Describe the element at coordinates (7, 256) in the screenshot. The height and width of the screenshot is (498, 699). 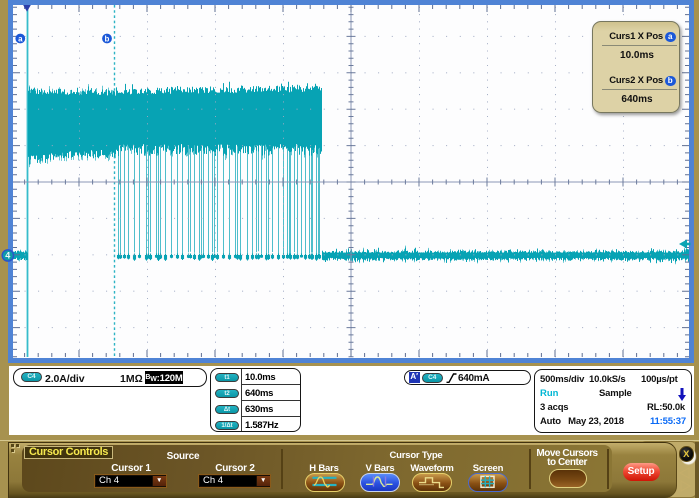
I see `svg-text: 4` at that location.